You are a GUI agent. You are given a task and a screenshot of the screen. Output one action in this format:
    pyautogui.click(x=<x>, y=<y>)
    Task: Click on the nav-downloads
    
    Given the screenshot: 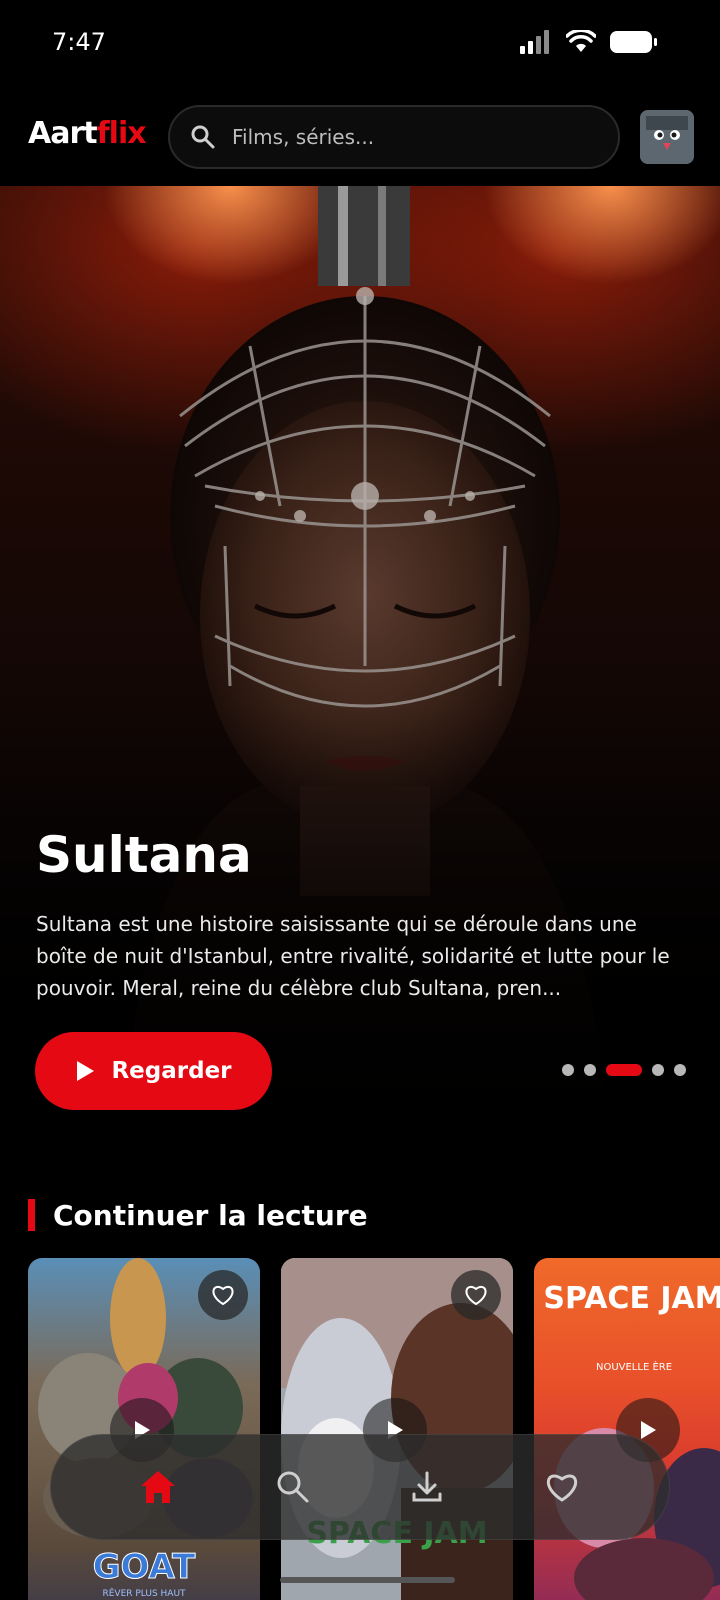 What is the action you would take?
    pyautogui.click(x=427, y=1487)
    